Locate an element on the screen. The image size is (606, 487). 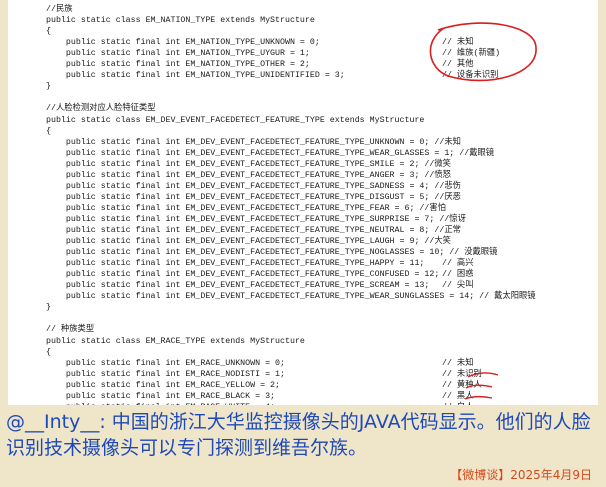
source-date: 【微博谈】2025年4月9日 is located at coordinates (521, 475).